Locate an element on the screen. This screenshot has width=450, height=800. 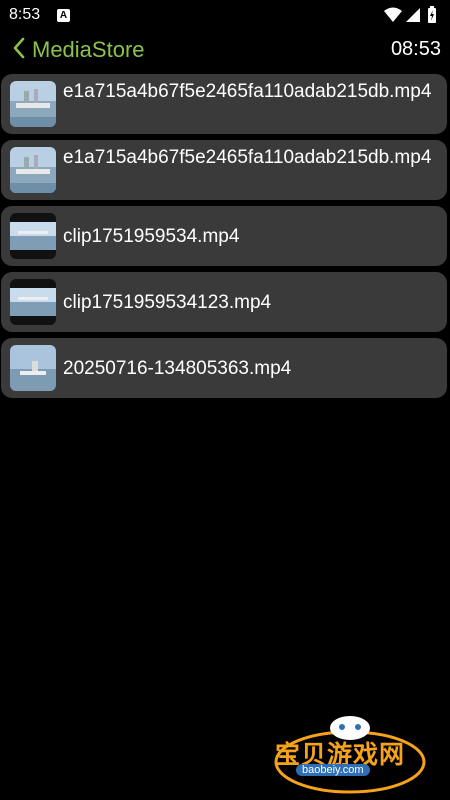
file-name: clip1751959534123.mp4 is located at coordinates (167, 302).